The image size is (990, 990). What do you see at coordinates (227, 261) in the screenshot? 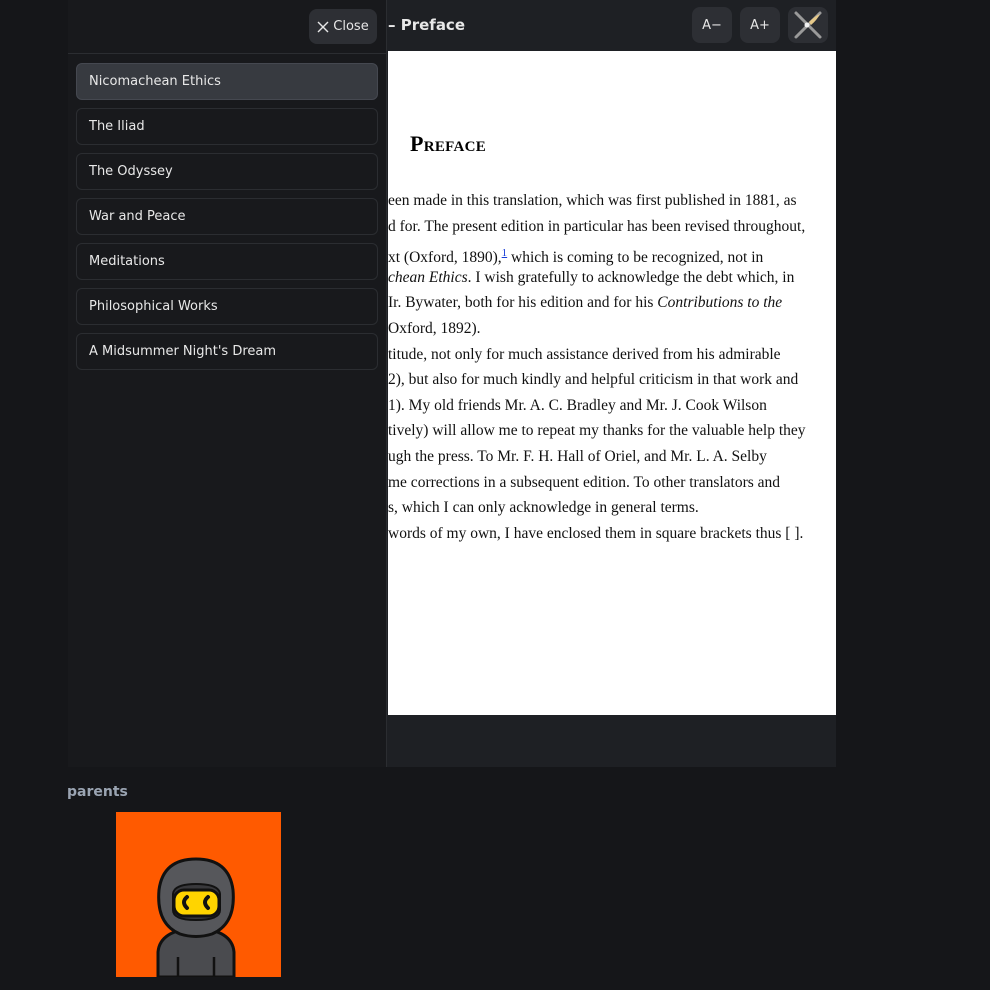
I see `book-item: Meditations` at bounding box center [227, 261].